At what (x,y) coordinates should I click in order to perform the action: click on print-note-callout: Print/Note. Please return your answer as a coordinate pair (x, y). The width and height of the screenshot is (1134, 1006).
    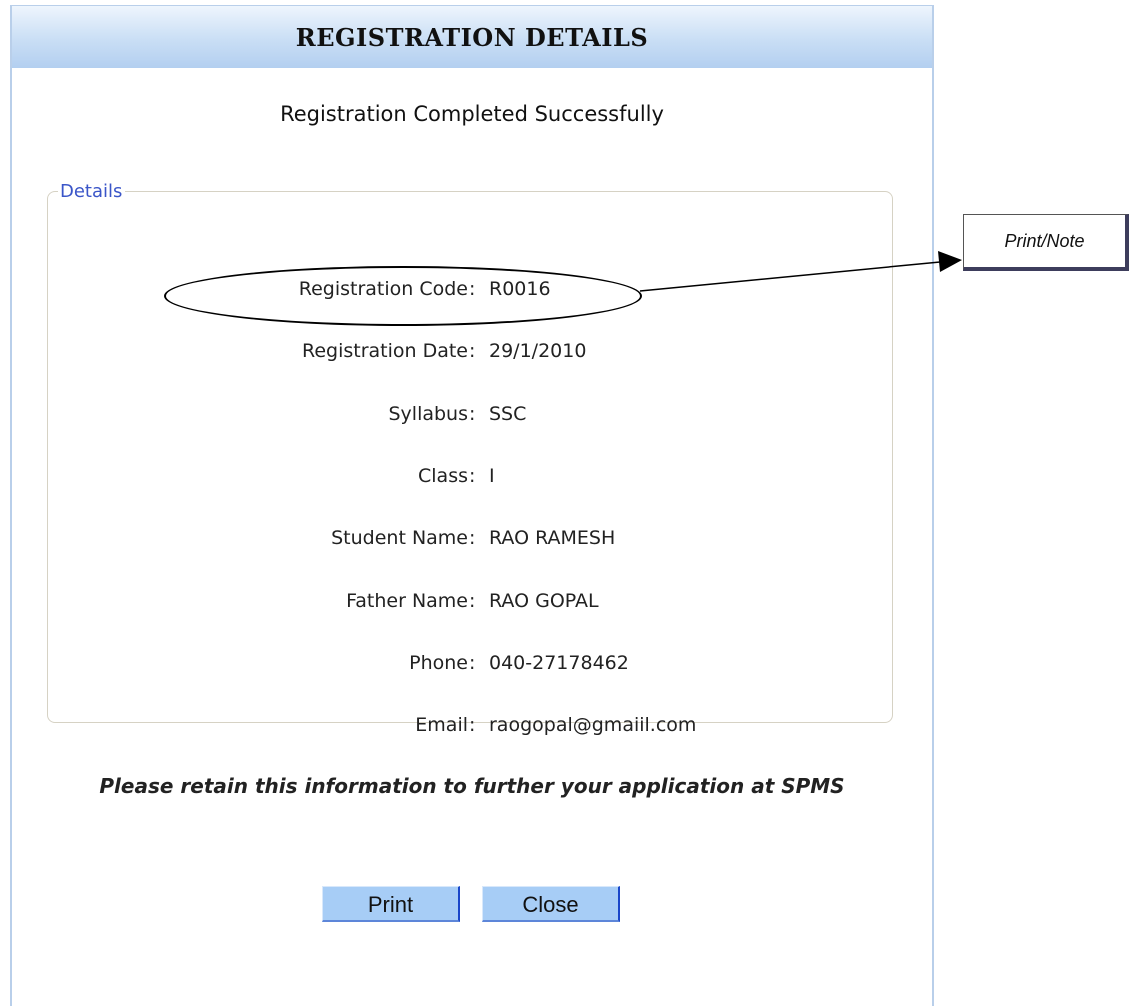
    Looking at the image, I should click on (1046, 242).